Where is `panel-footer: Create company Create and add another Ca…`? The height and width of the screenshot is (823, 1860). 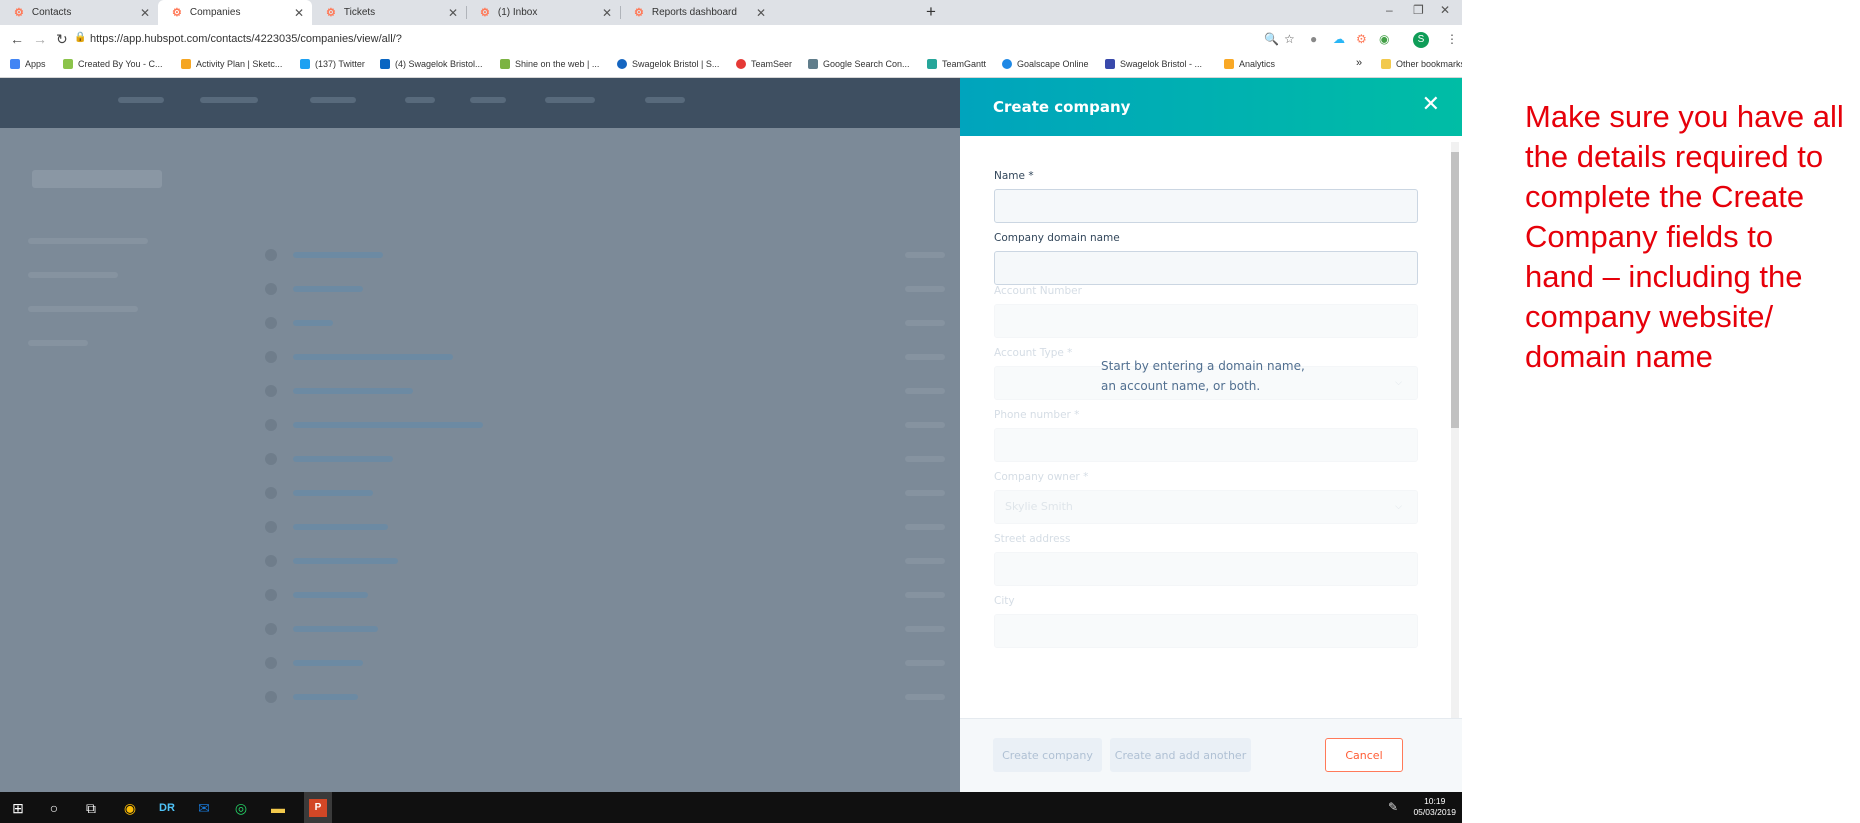 panel-footer: Create company Create and add another Ca… is located at coordinates (1211, 755).